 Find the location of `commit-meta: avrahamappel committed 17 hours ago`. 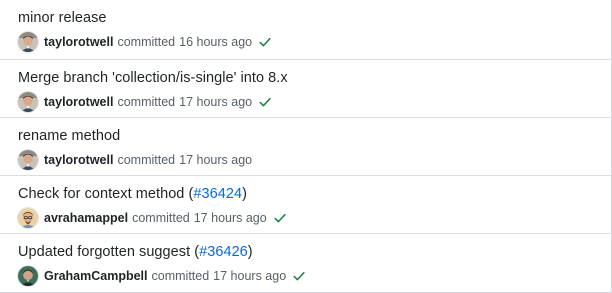

commit-meta: avrahamappel committed 17 hours ago is located at coordinates (152, 218).